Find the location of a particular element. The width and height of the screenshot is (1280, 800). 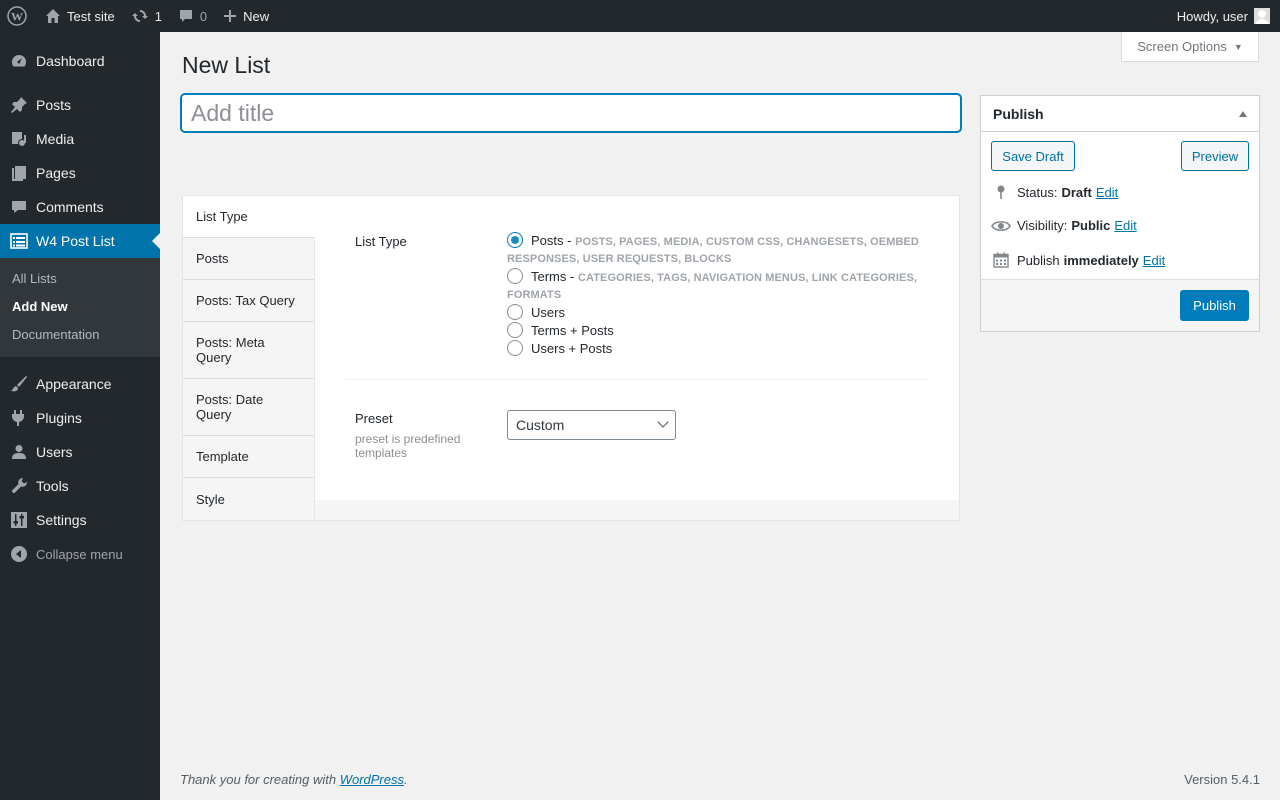

divider is located at coordinates (637, 379).